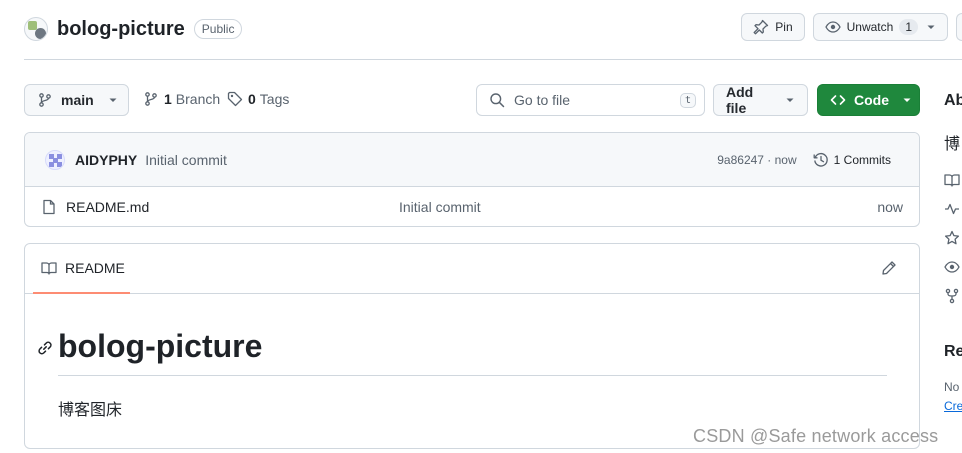  I want to click on branches-link: 1 Branch, so click(181, 99).